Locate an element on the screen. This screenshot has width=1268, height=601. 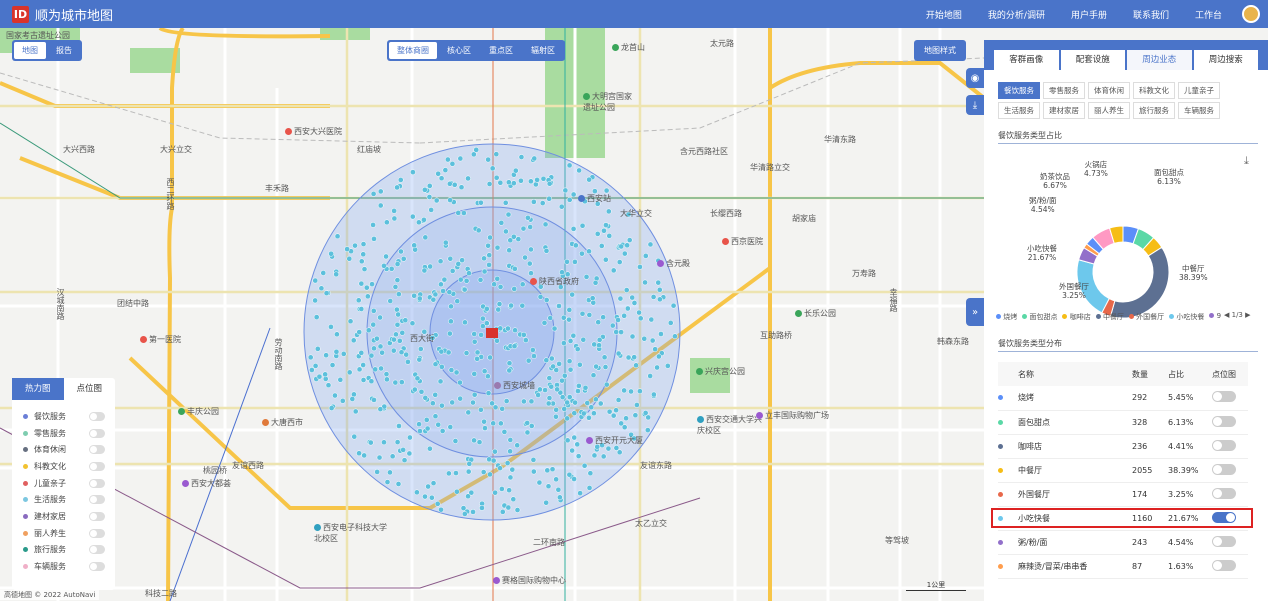
chip-category: 车辆服务 is located at coordinates (1199, 110).